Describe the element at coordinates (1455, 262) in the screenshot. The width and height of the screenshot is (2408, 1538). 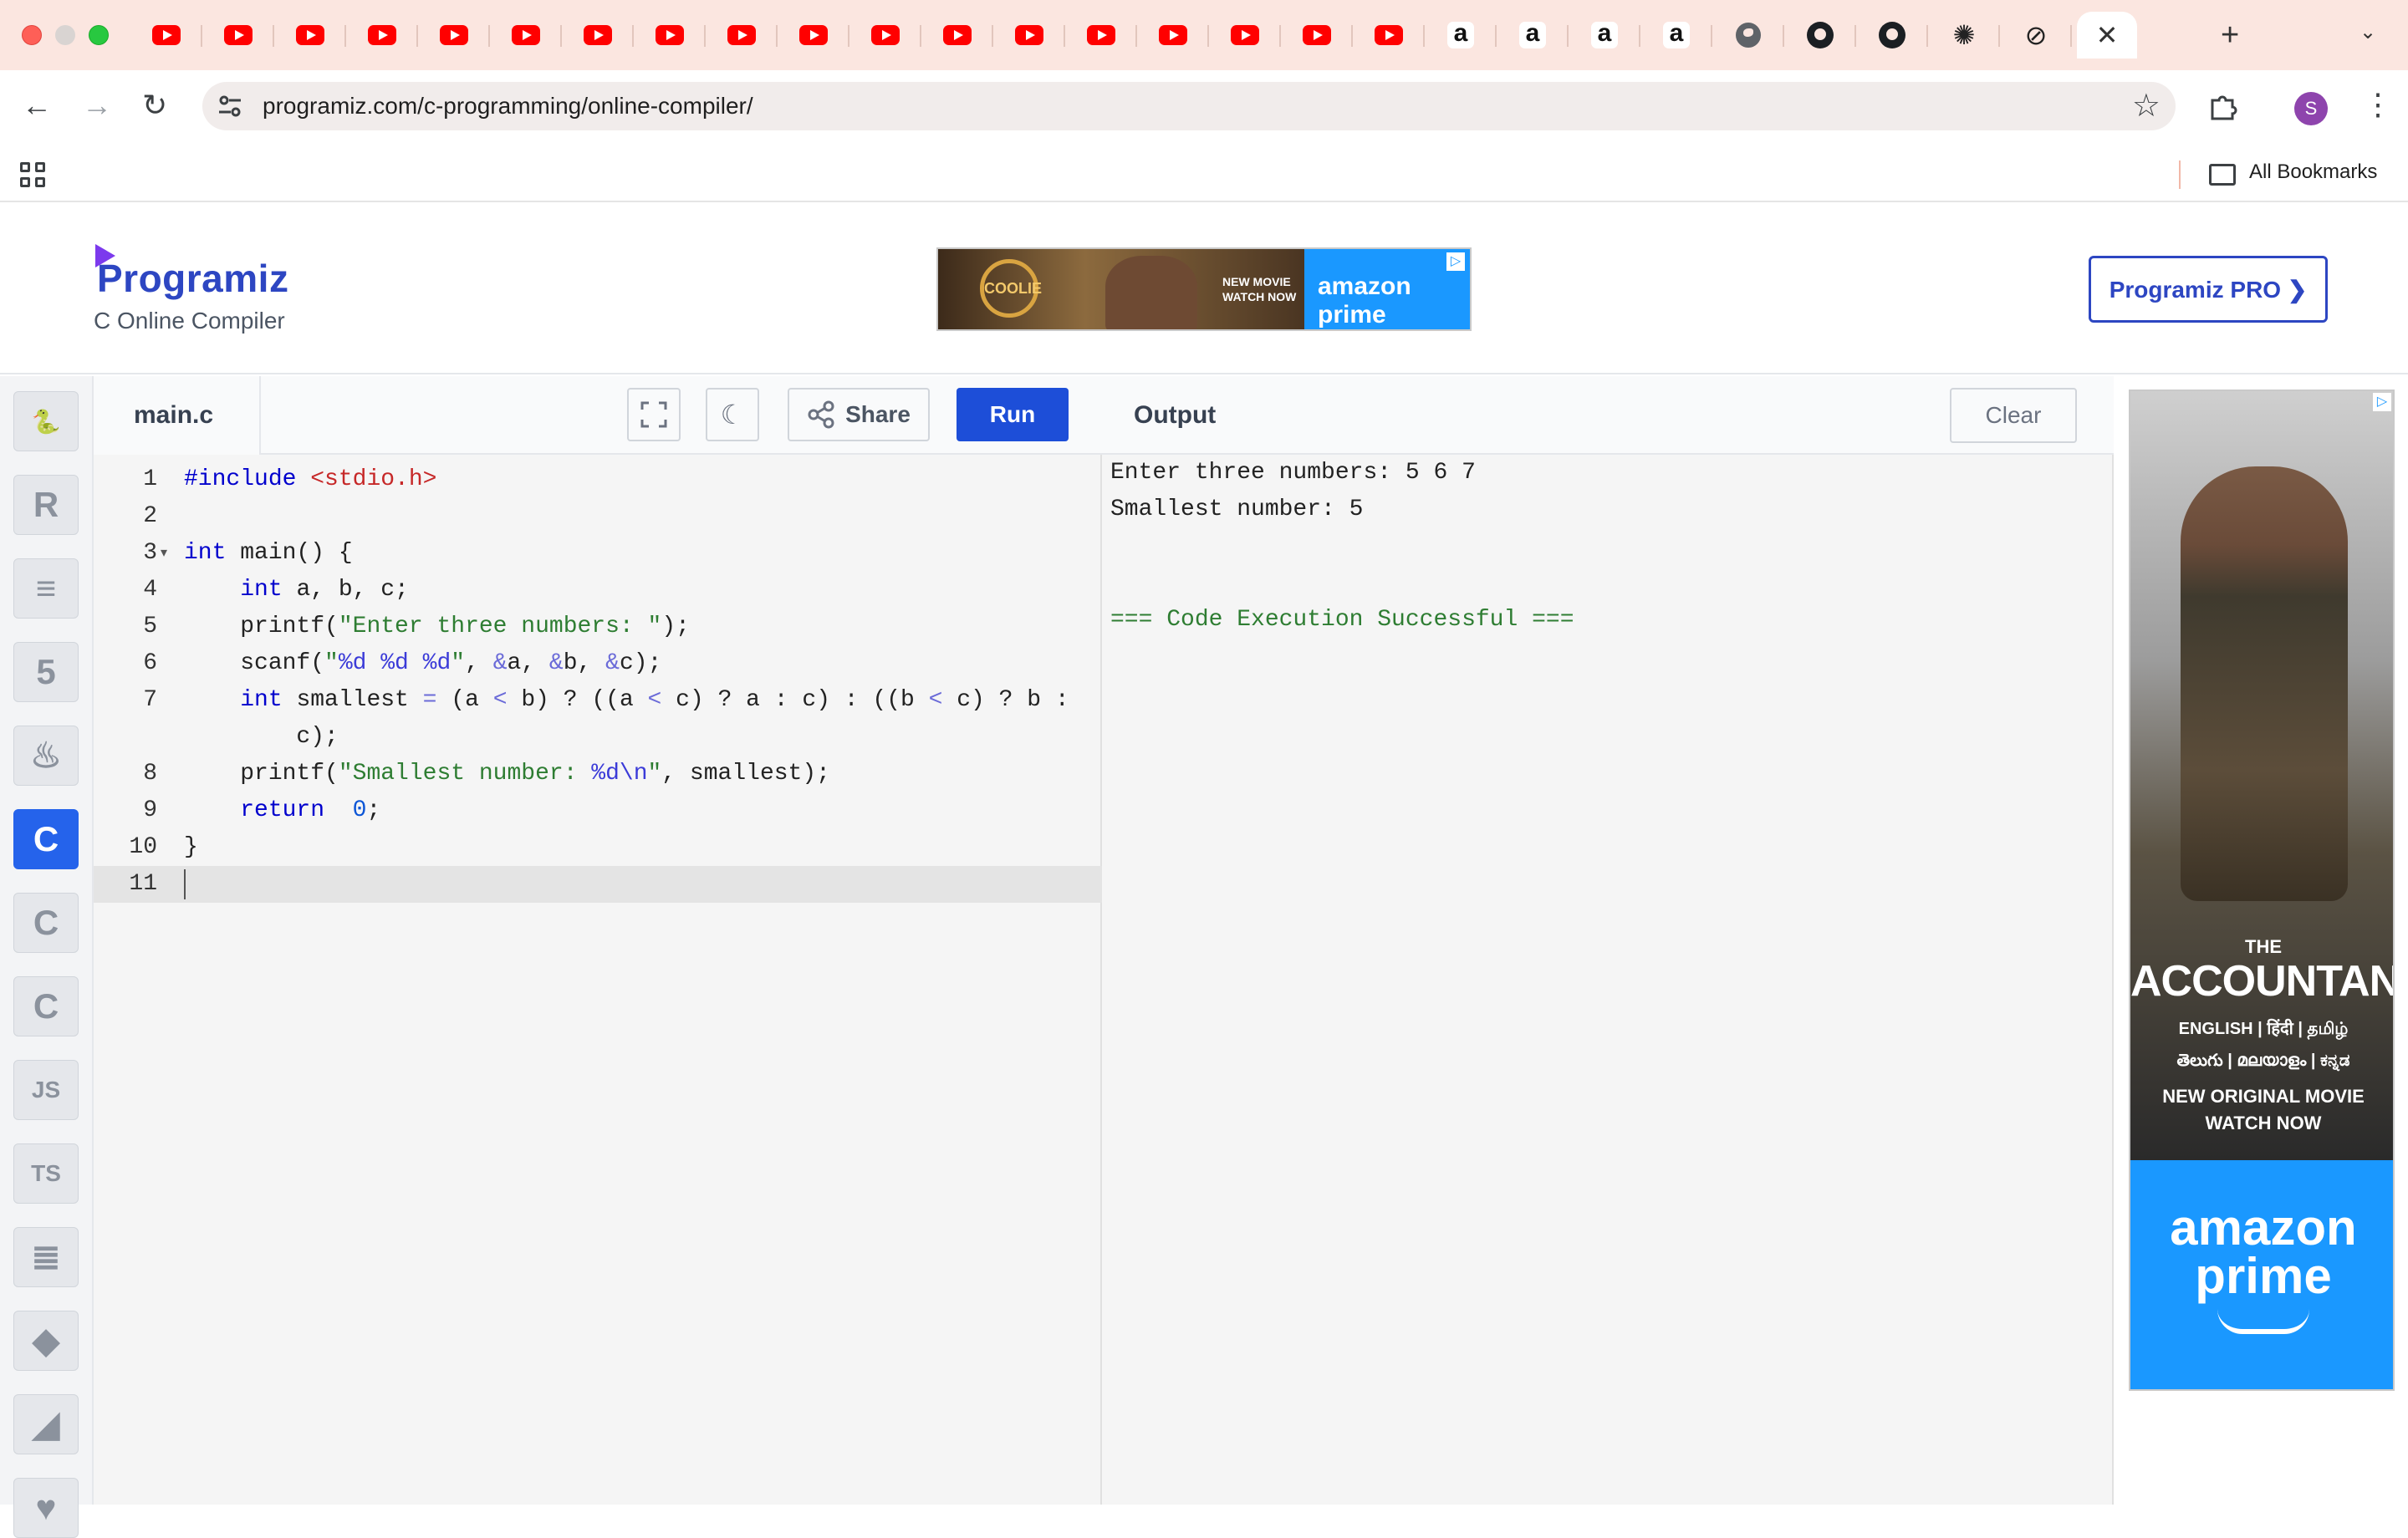
I see `adchoices-icon: ▷` at that location.